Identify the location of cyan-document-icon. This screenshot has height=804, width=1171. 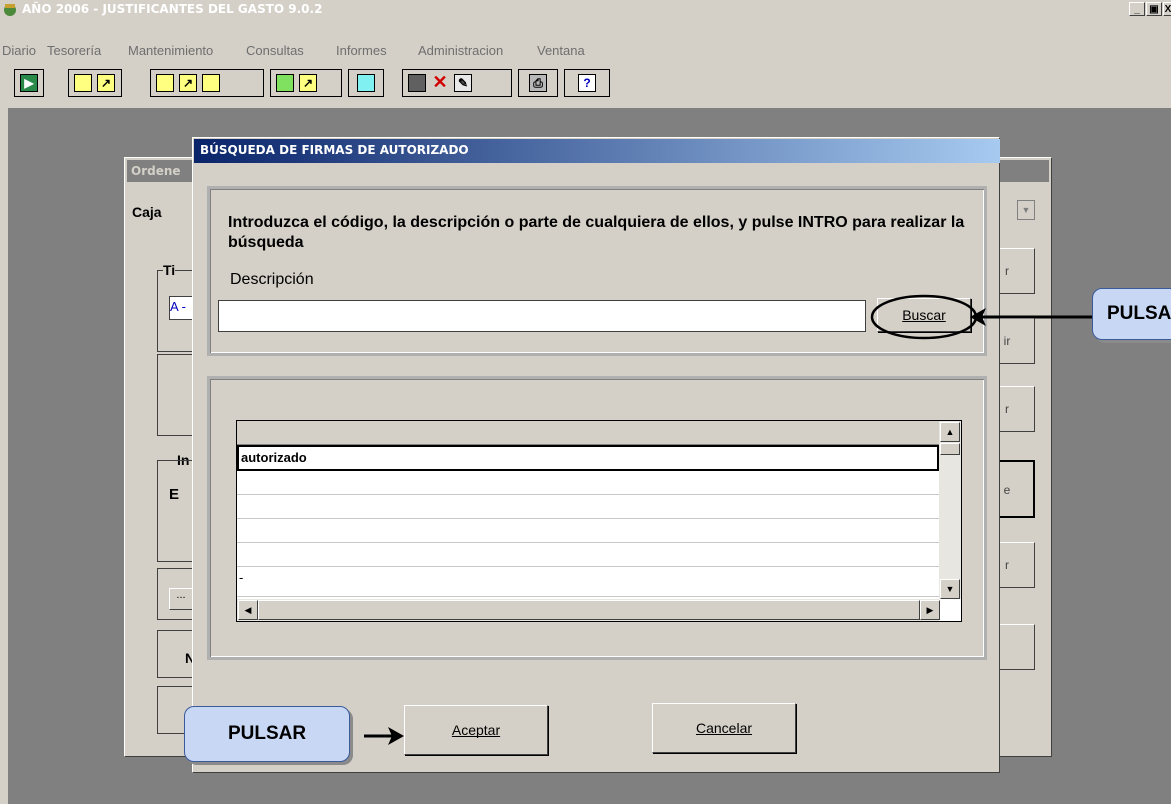
(366, 83).